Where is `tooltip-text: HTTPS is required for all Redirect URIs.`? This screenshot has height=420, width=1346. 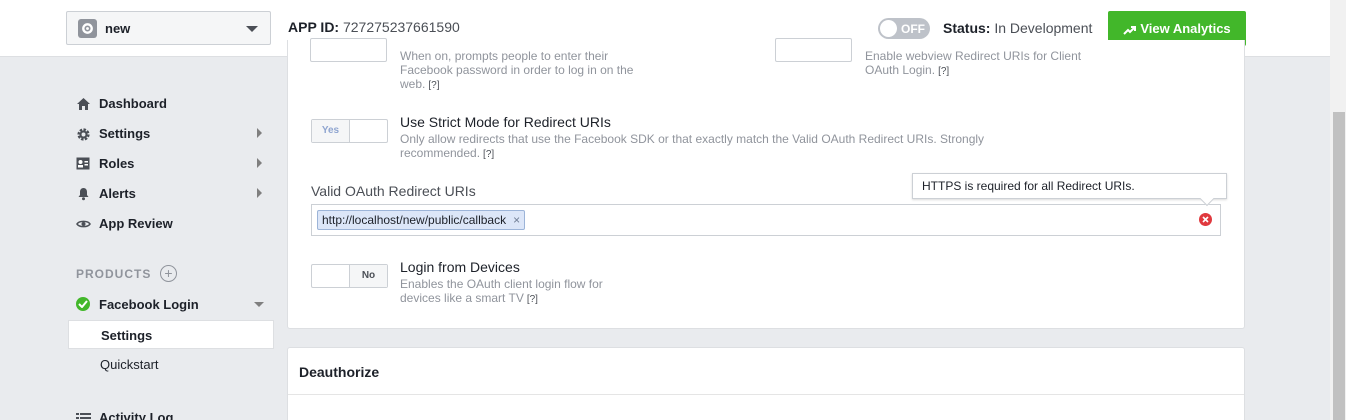
tooltip-text: HTTPS is required for all Redirect URIs. is located at coordinates (1028, 186).